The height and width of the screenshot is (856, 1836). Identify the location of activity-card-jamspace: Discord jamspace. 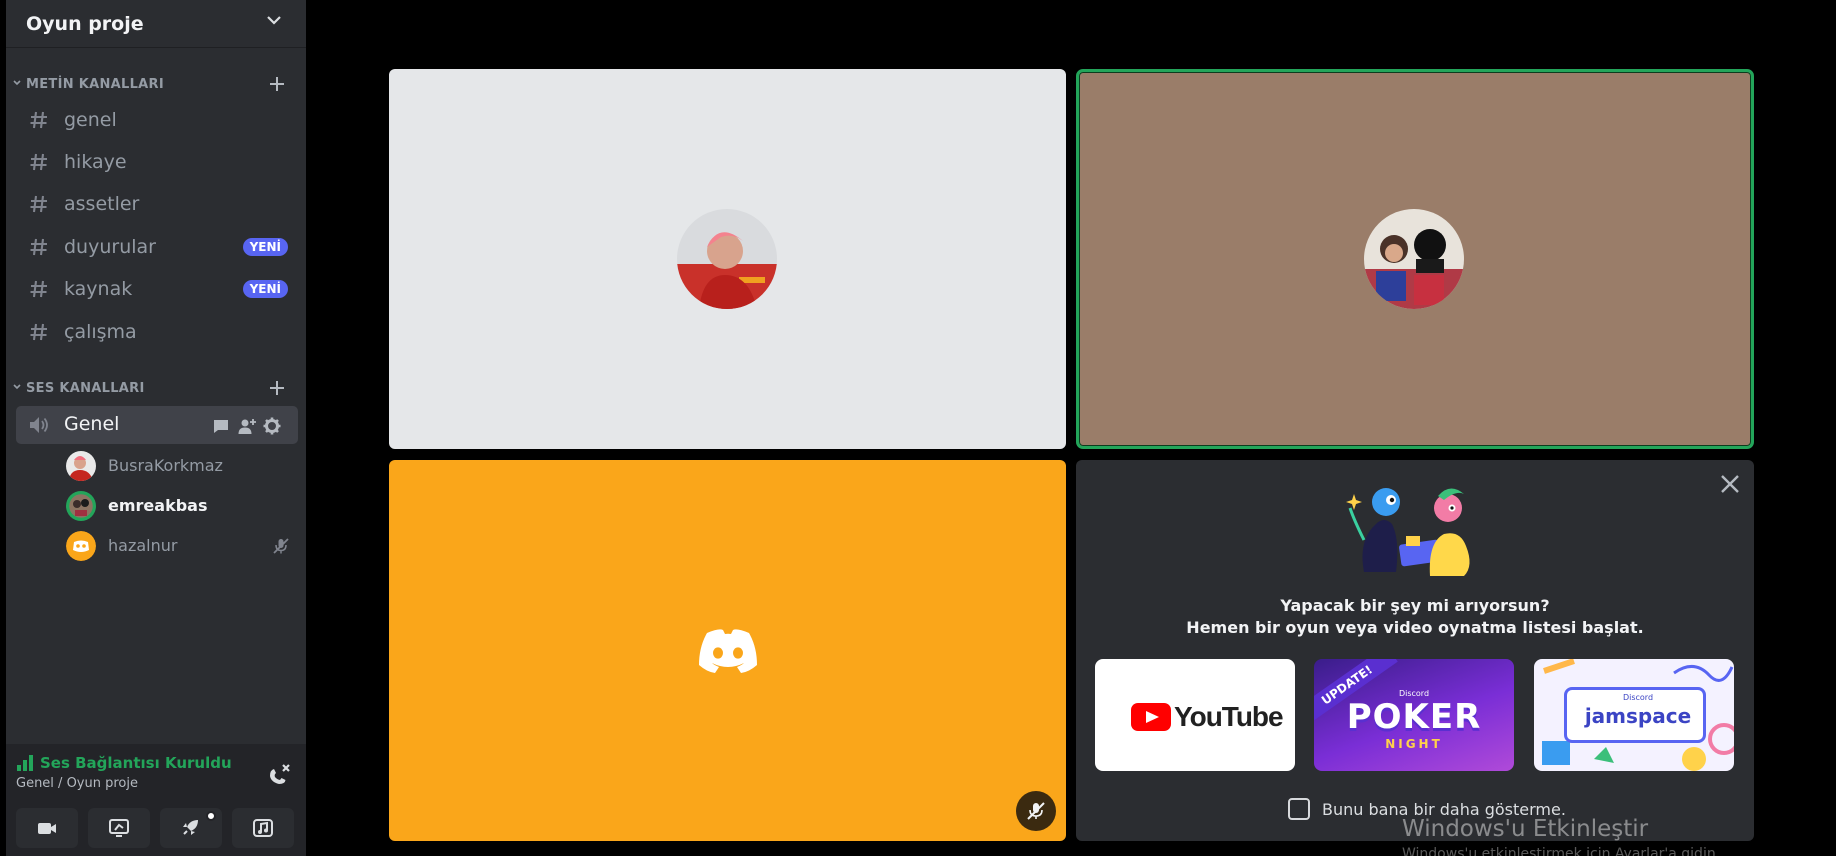
(1634, 715).